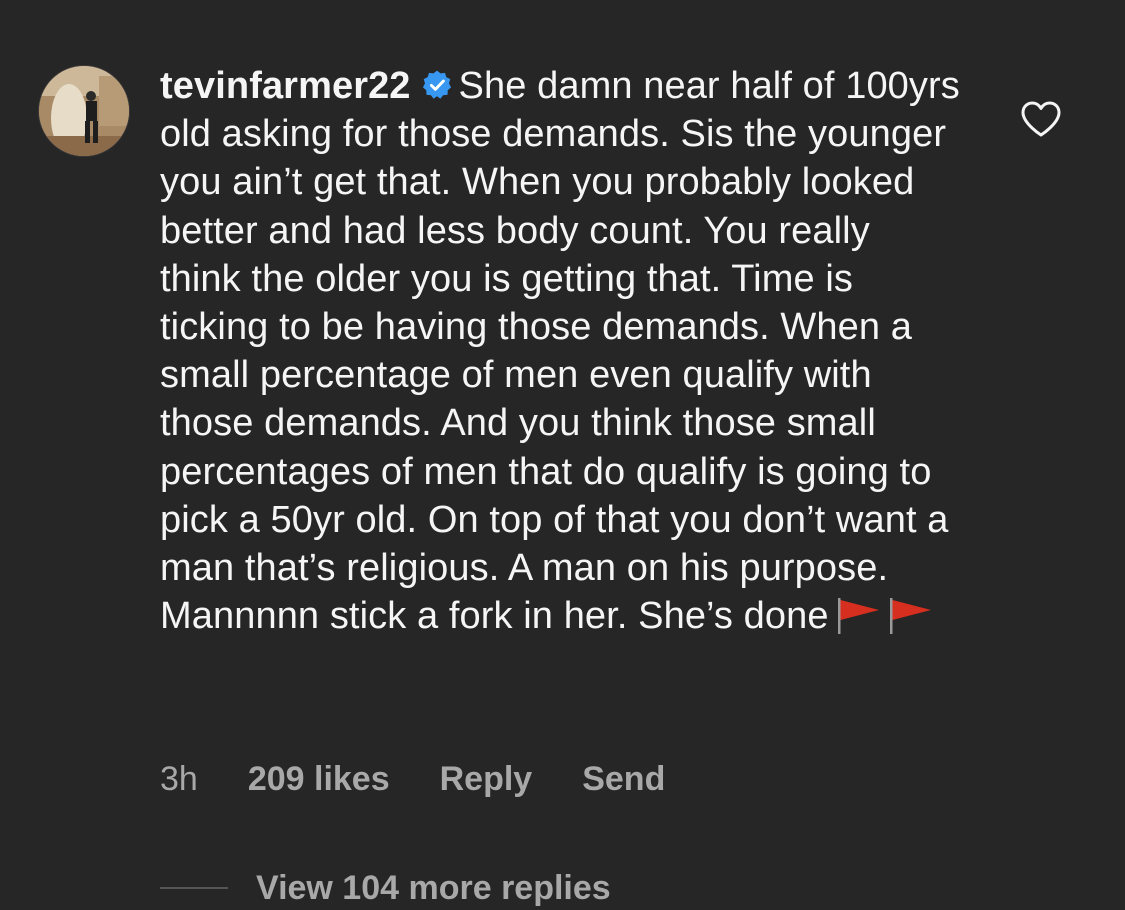 The width and height of the screenshot is (1125, 910). Describe the element at coordinates (319, 779) in the screenshot. I see `likes-count: 209 likes` at that location.